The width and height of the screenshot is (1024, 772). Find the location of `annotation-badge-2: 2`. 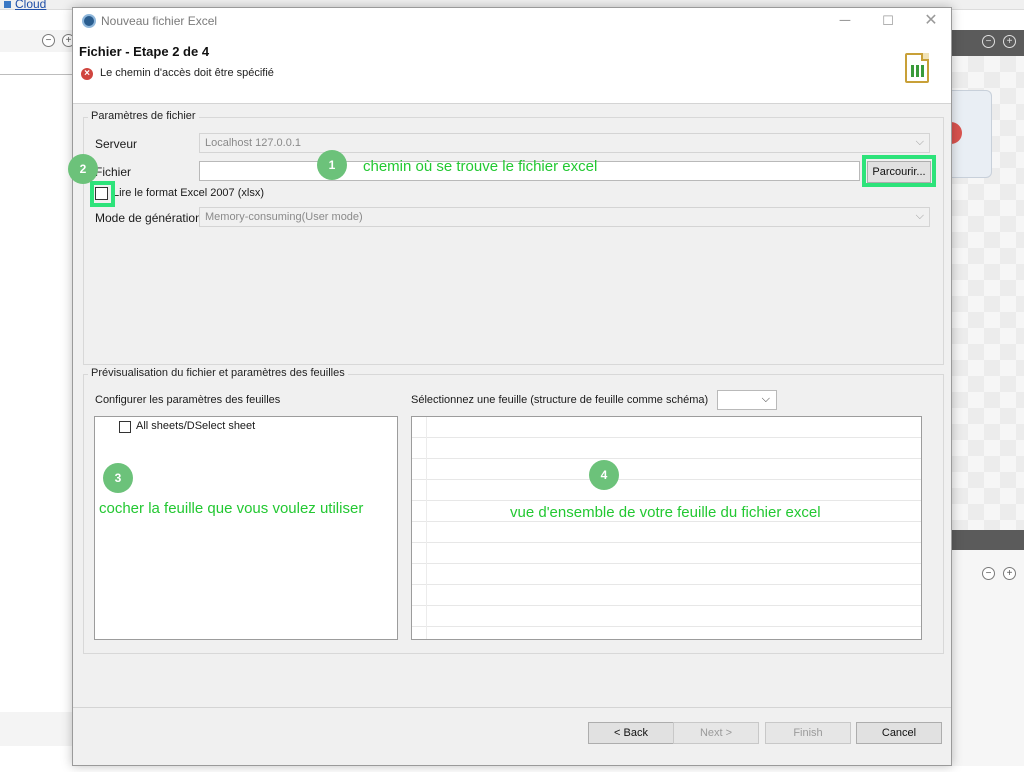

annotation-badge-2: 2 is located at coordinates (83, 169).